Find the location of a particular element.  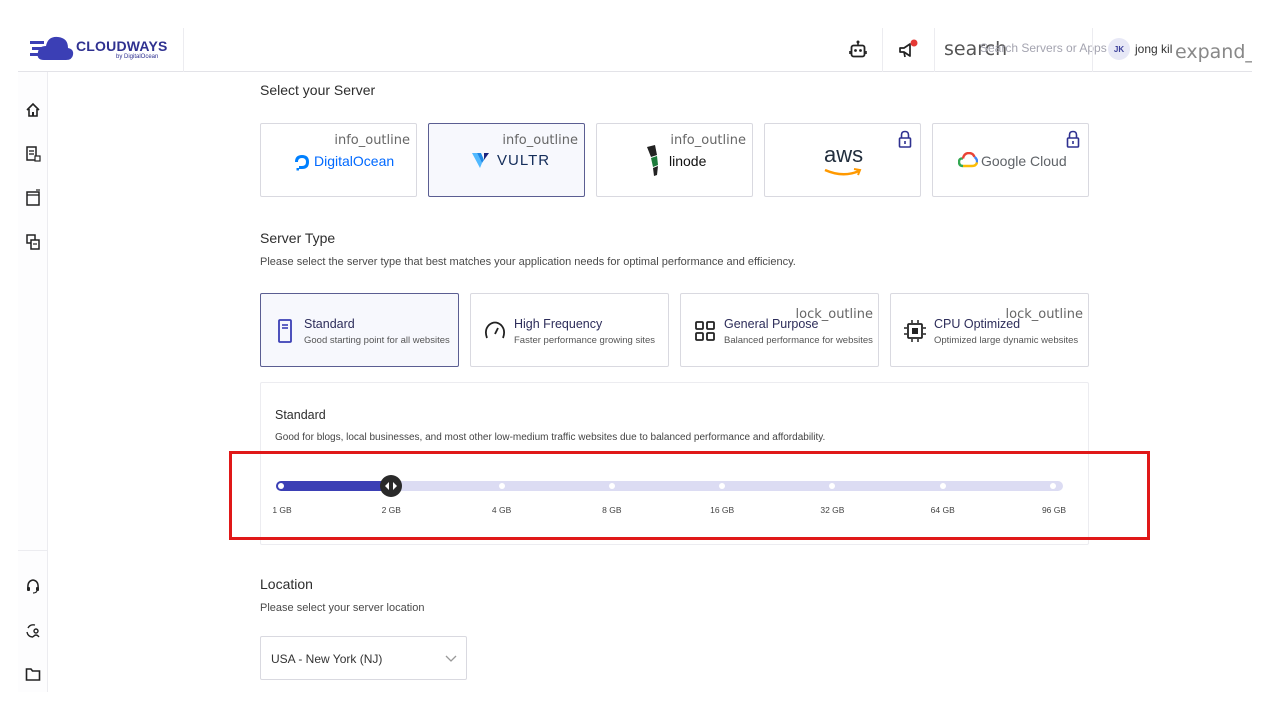

username: jong kil is located at coordinates (1153, 49).